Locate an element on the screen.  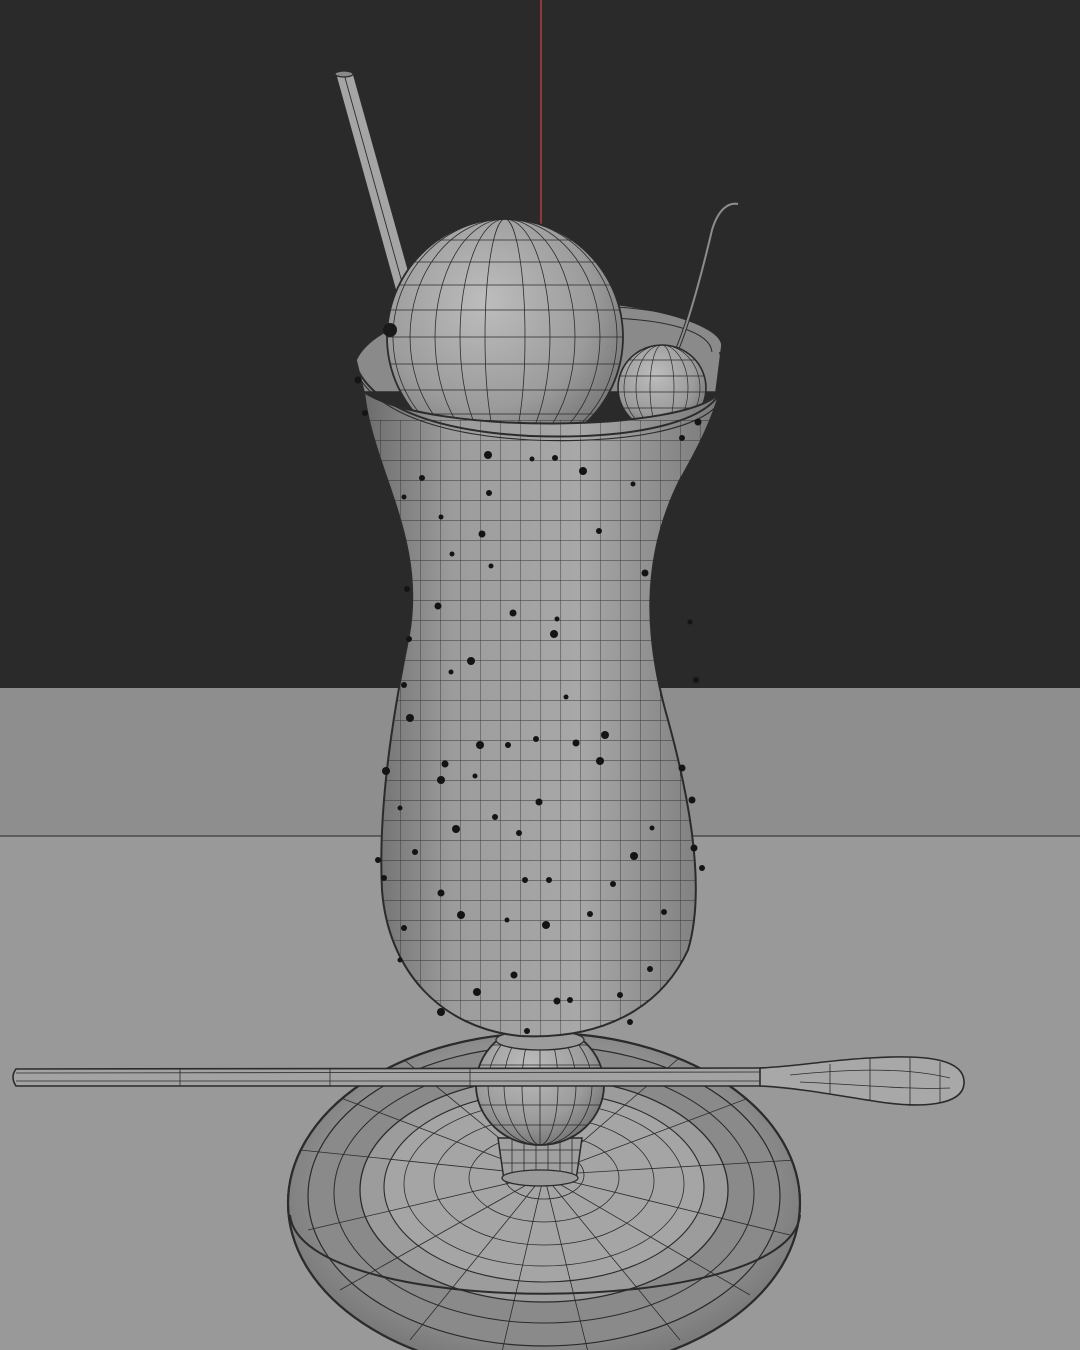
scoop-pole is located at coordinates (390, 330).